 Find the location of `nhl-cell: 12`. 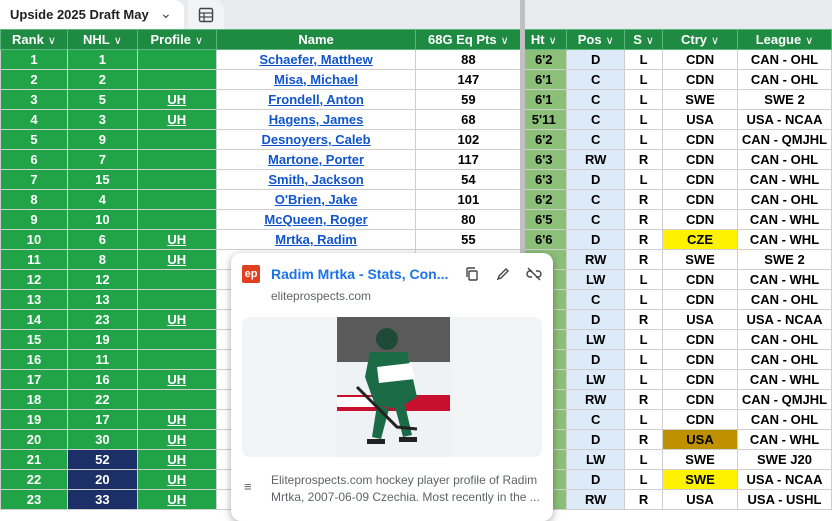

nhl-cell: 12 is located at coordinates (102, 279).